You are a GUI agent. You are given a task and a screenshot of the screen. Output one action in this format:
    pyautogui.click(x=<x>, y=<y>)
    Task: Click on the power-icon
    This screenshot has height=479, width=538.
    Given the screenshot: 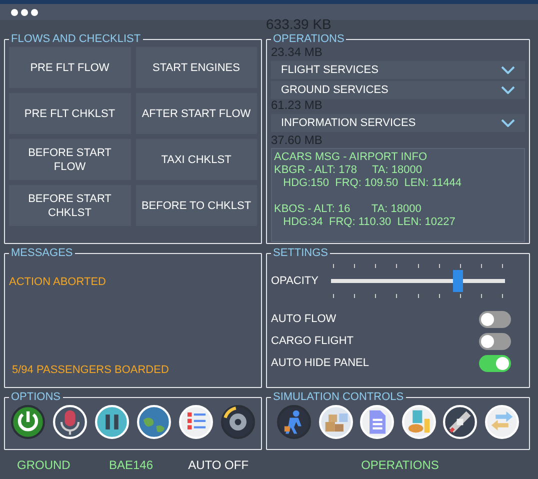 What is the action you would take?
    pyautogui.click(x=28, y=422)
    